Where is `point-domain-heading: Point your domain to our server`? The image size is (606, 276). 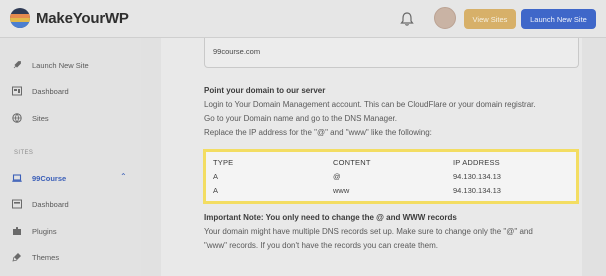 point-domain-heading: Point your domain to our server is located at coordinates (265, 90).